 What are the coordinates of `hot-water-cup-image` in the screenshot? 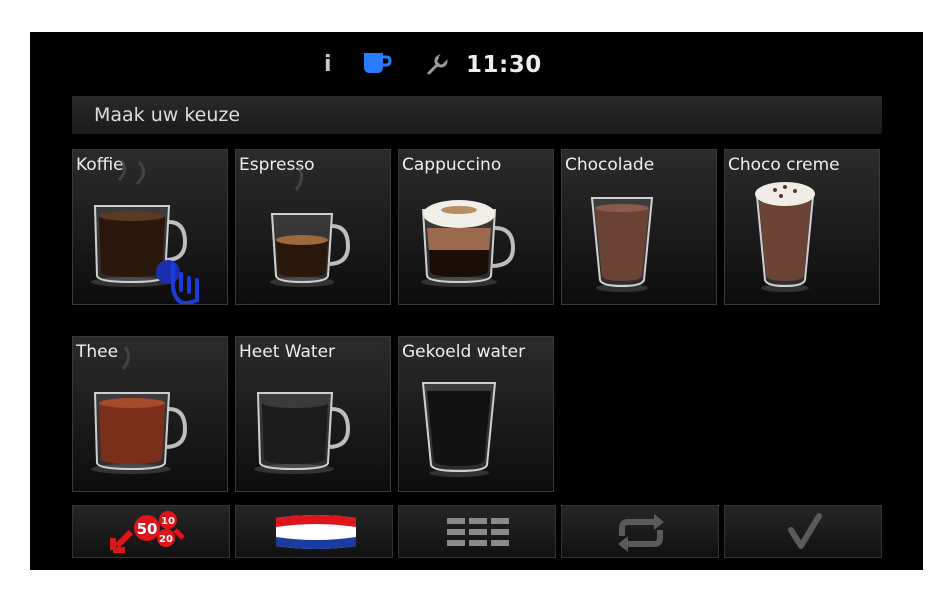 It's located at (302, 433).